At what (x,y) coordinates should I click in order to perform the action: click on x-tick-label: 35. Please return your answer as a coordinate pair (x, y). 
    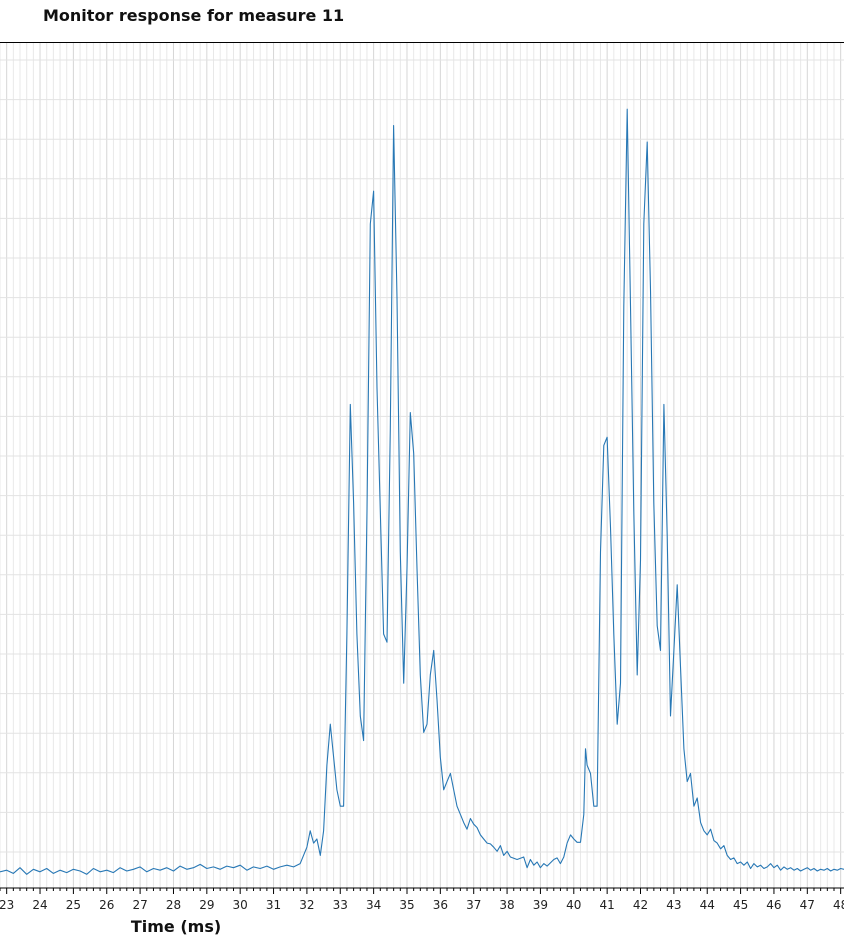
    Looking at the image, I should click on (406, 905).